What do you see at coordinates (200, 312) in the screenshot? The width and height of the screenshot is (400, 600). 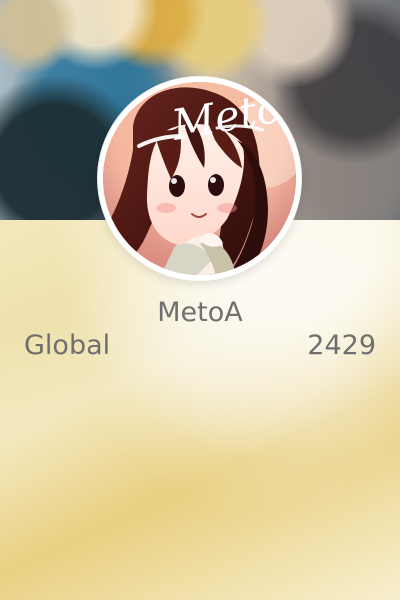 I see `username: MetoA` at bounding box center [200, 312].